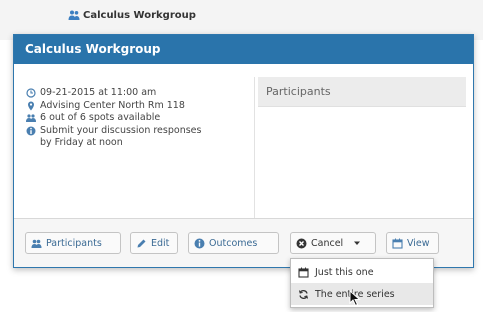 The height and width of the screenshot is (312, 483). What do you see at coordinates (362, 92) in the screenshot?
I see `participants-heading: Participants` at bounding box center [362, 92].